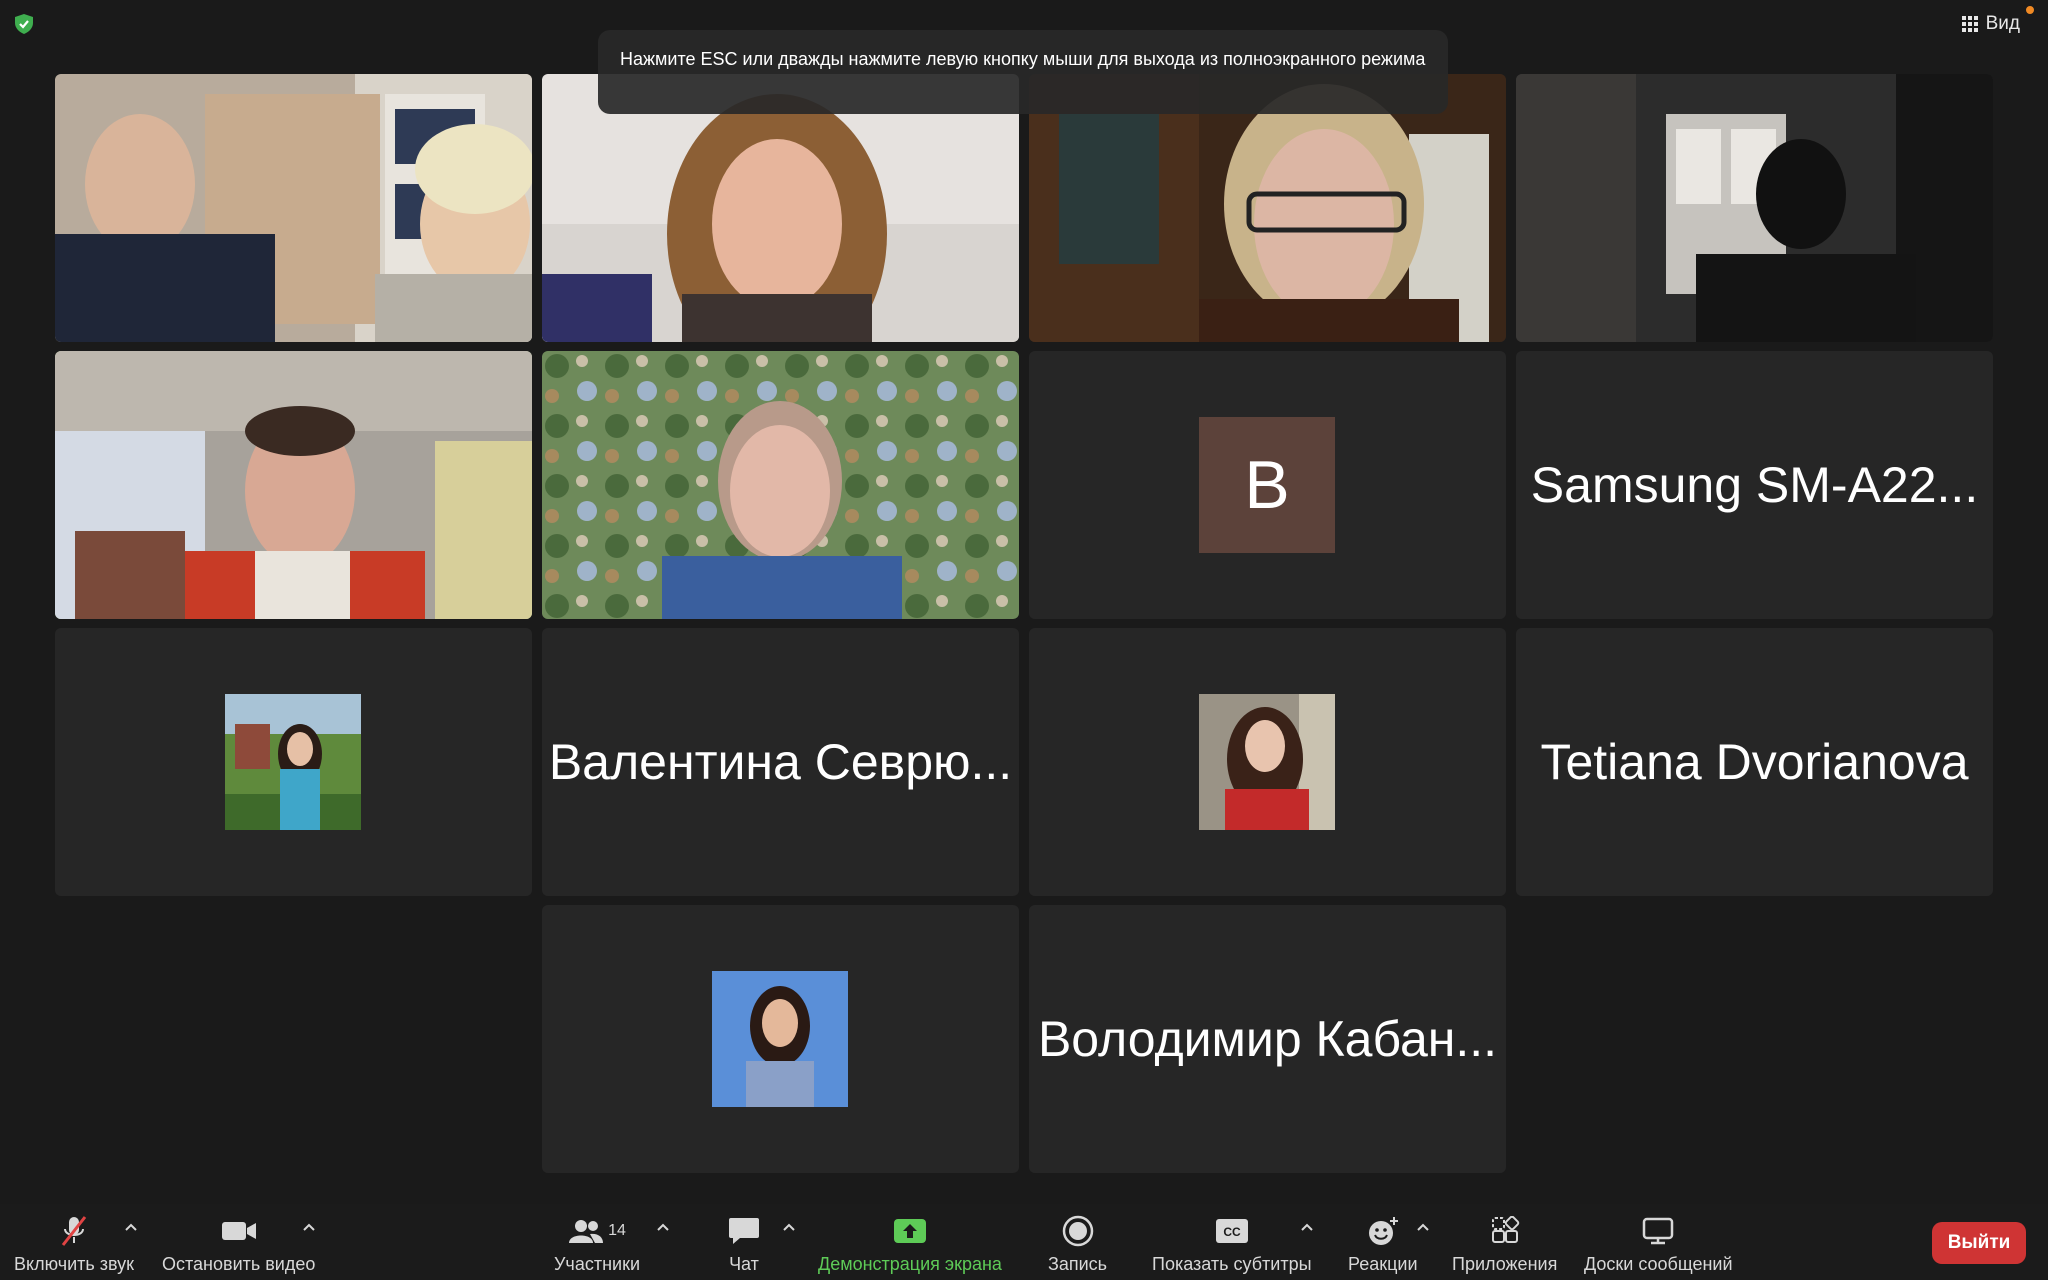  Describe the element at coordinates (744, 1231) in the screenshot. I see `chat-bubble-icon` at that location.